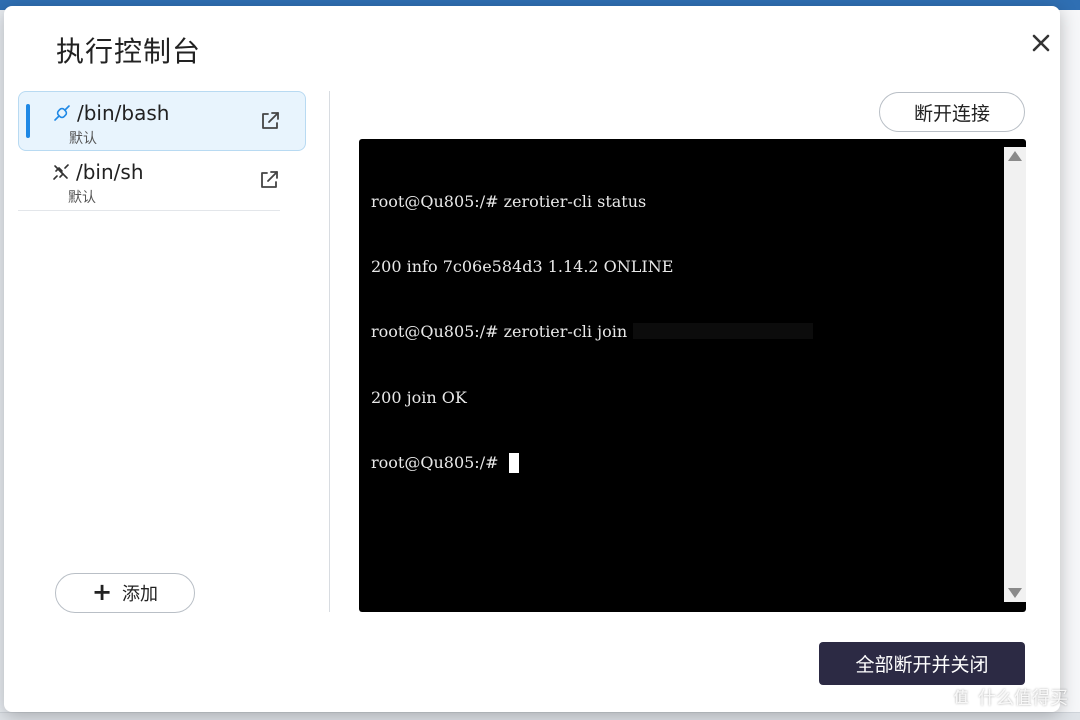 Image resolution: width=1080 pixels, height=720 pixels. I want to click on background-app-footer, so click(540, 716).